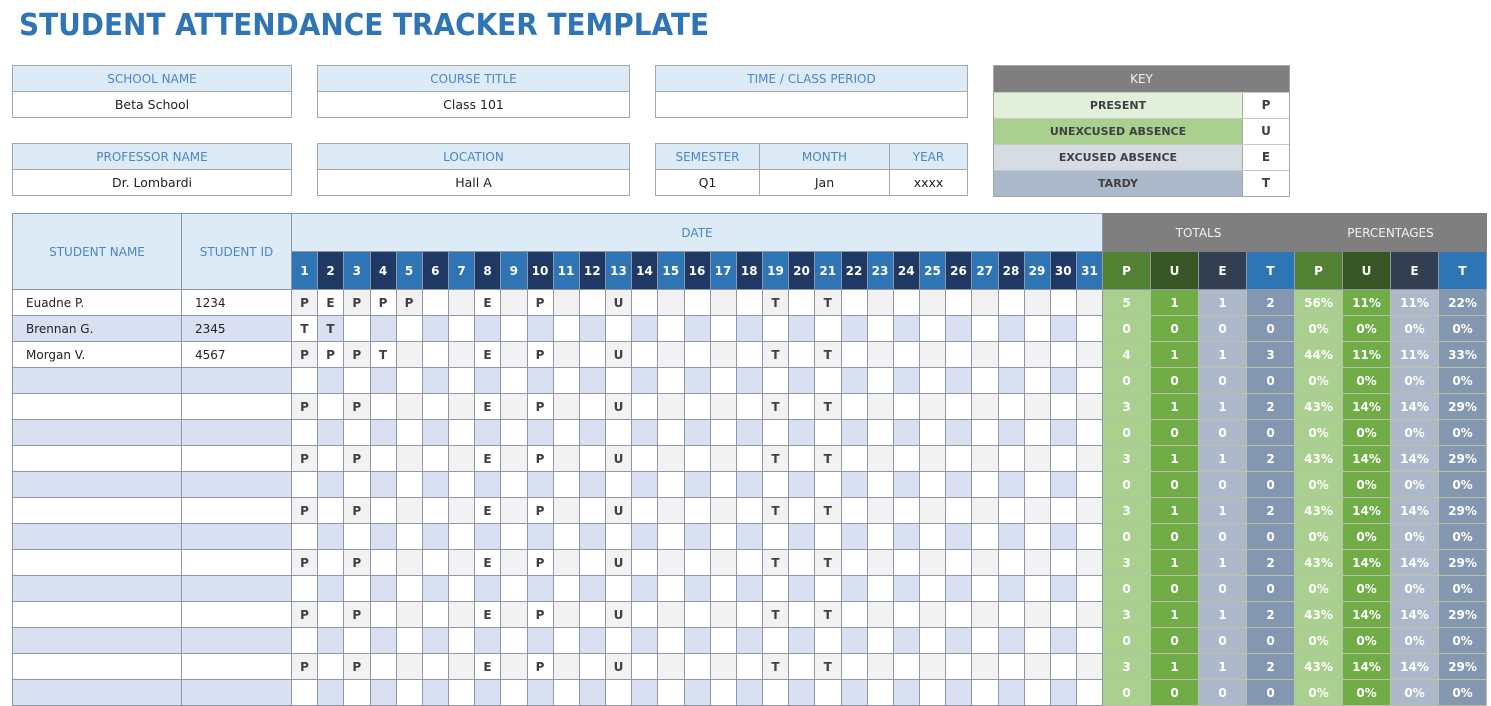  What do you see at coordinates (97, 328) in the screenshot?
I see `student-name-cell: Brennan G.` at bounding box center [97, 328].